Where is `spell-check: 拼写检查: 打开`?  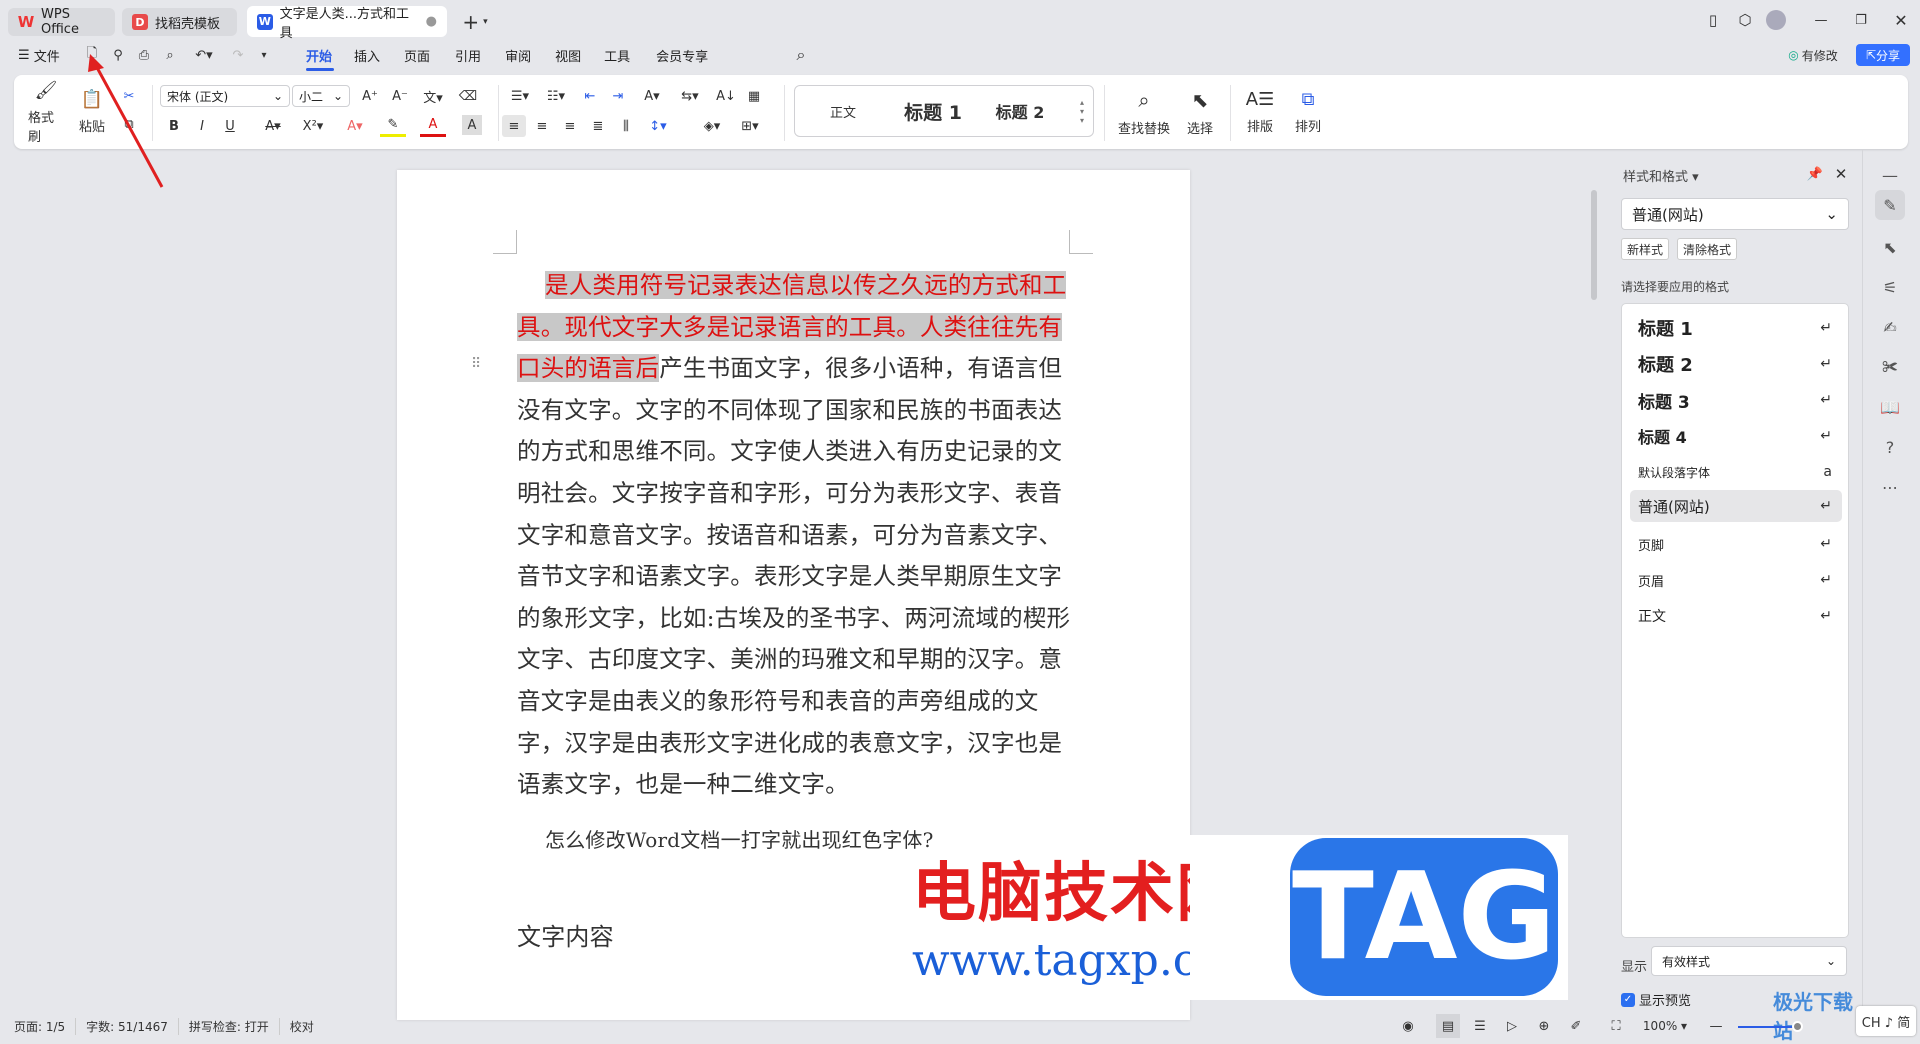 spell-check: 拼写检查: 打开 is located at coordinates (229, 1026).